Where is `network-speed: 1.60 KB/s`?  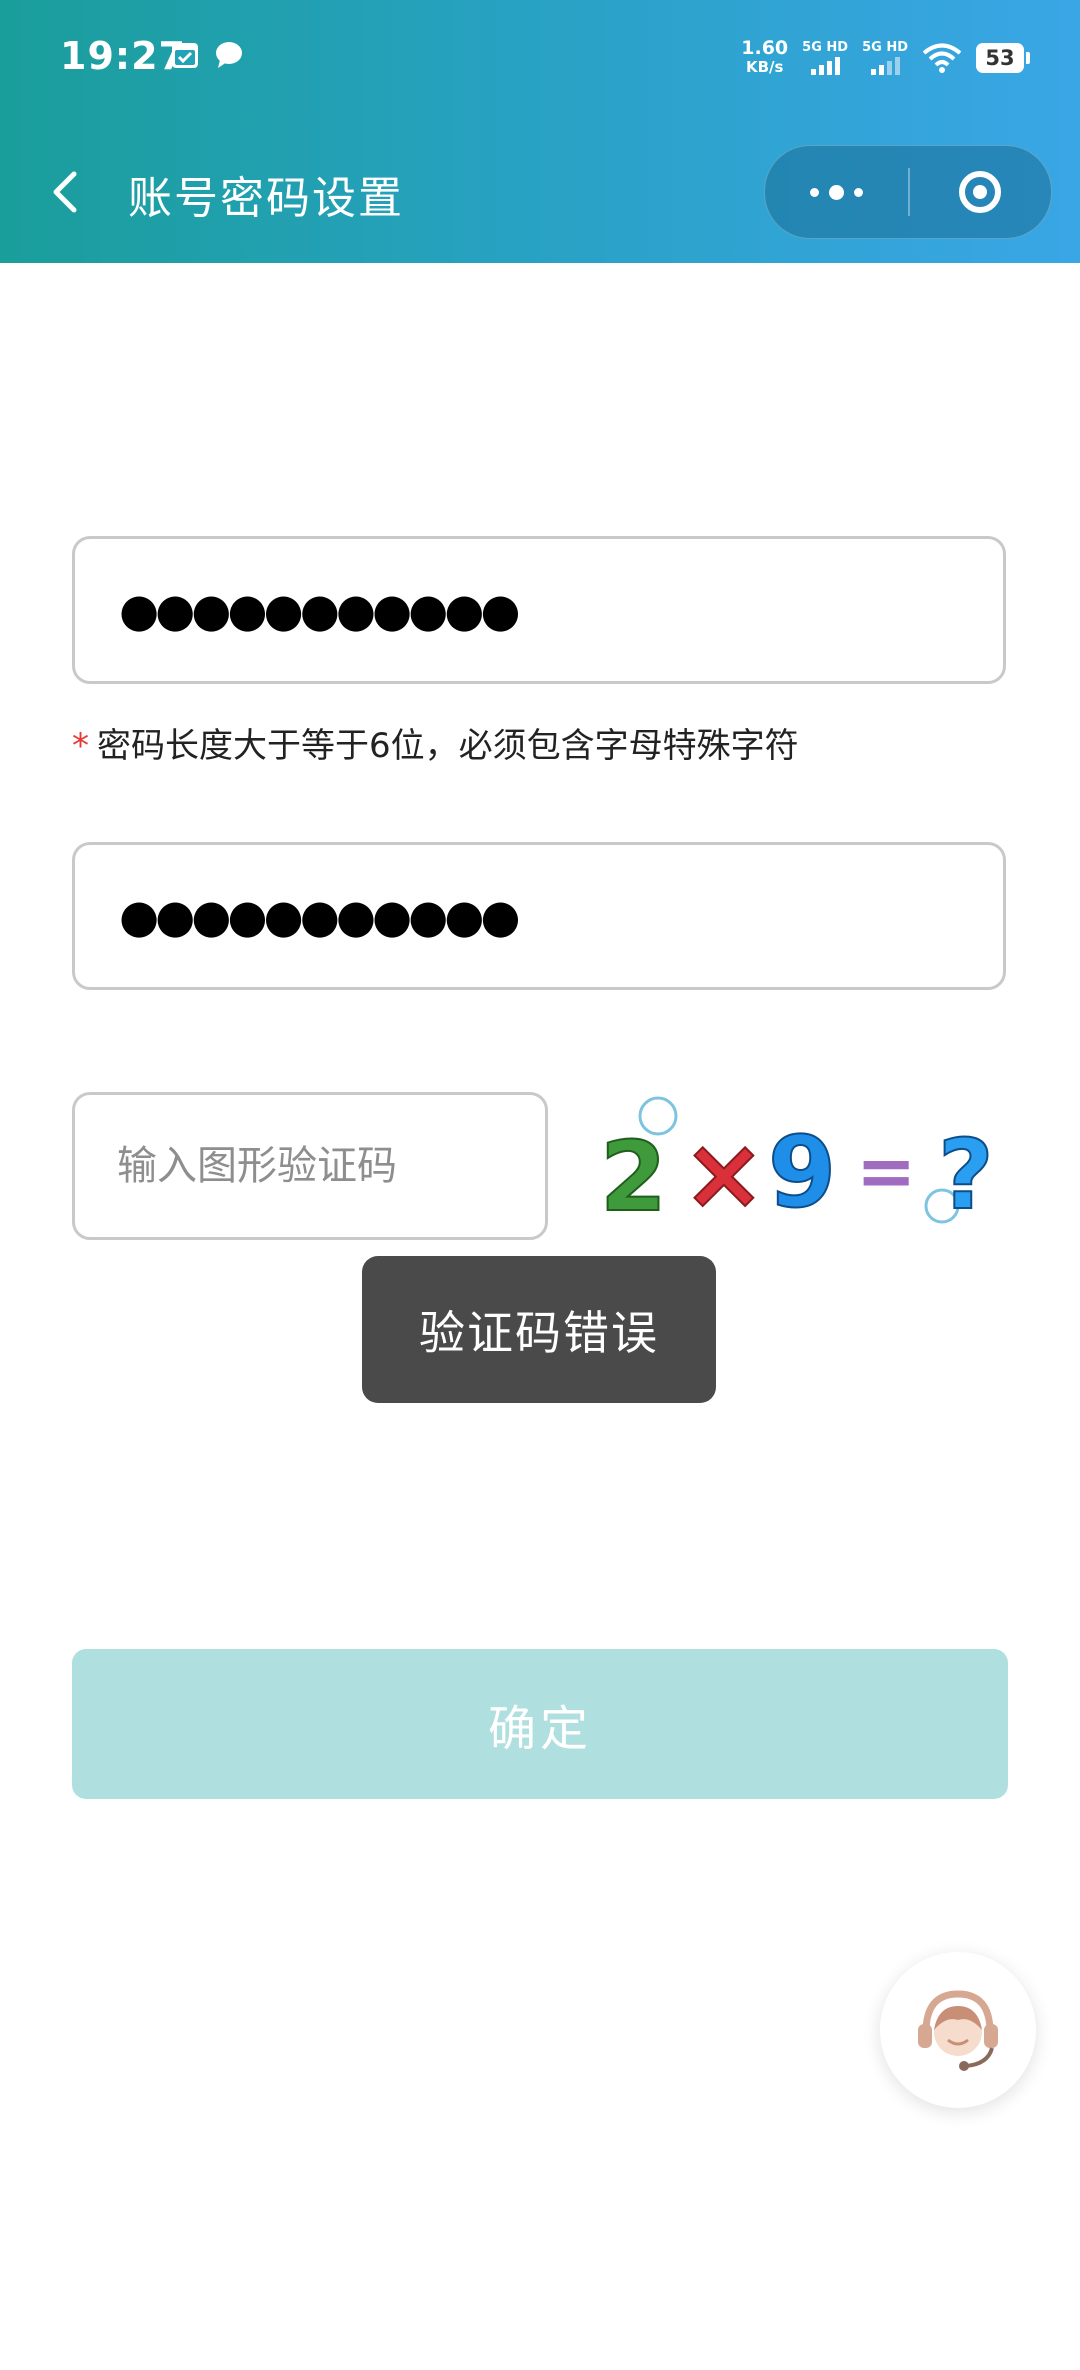 network-speed: 1.60 KB/s is located at coordinates (764, 58).